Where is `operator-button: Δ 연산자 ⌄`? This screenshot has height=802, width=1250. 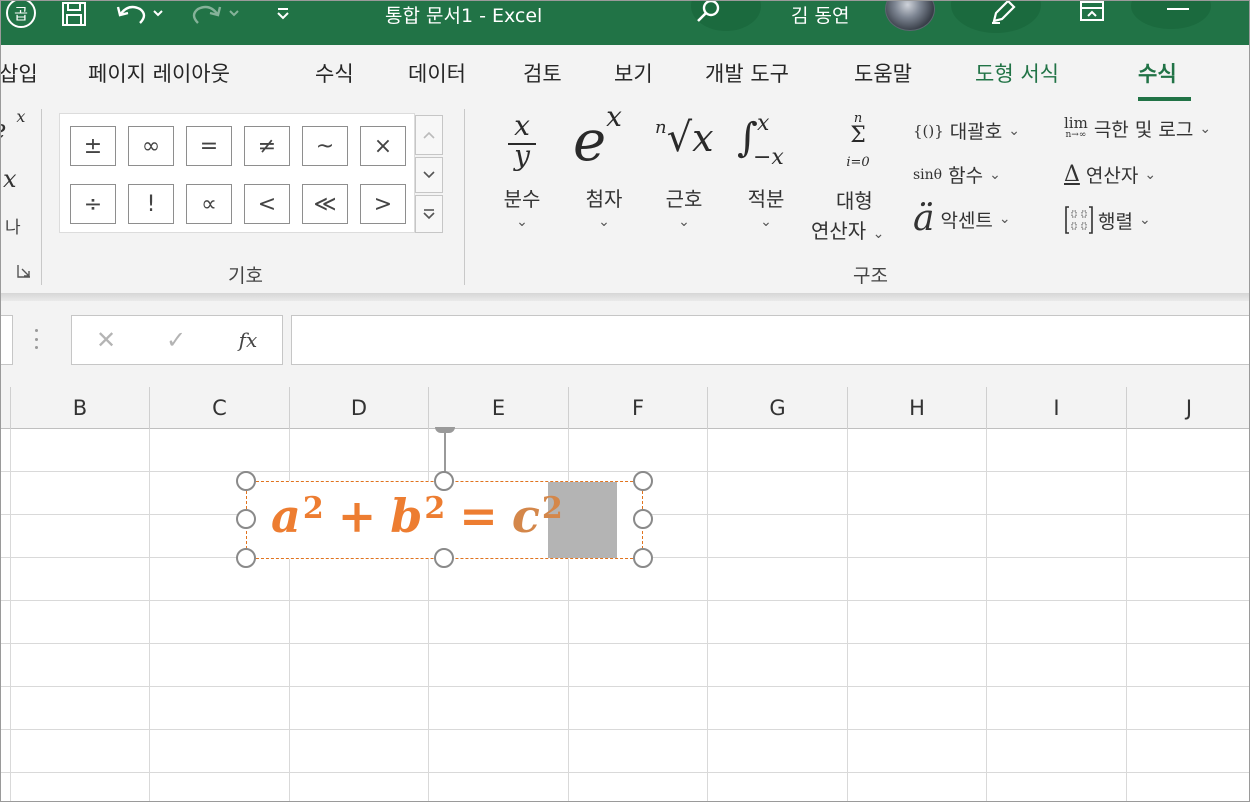
operator-button: Δ 연산자 ⌄ is located at coordinates (1110, 174).